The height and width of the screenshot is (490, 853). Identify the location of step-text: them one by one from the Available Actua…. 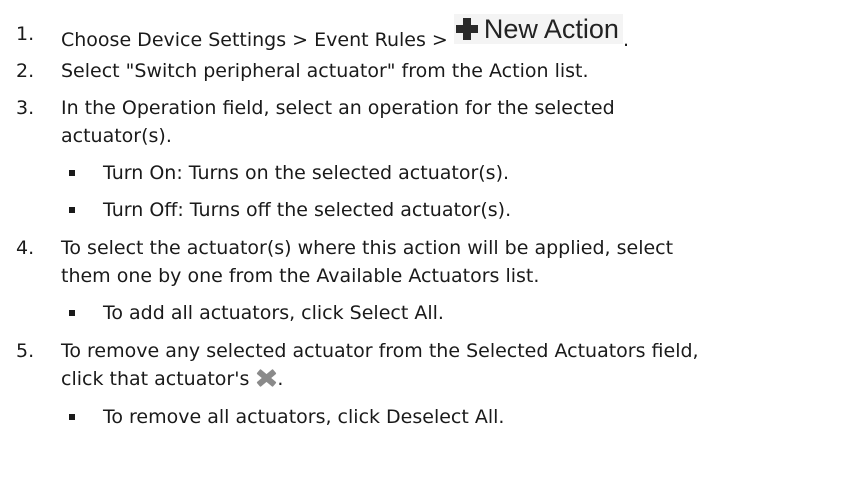
(300, 276).